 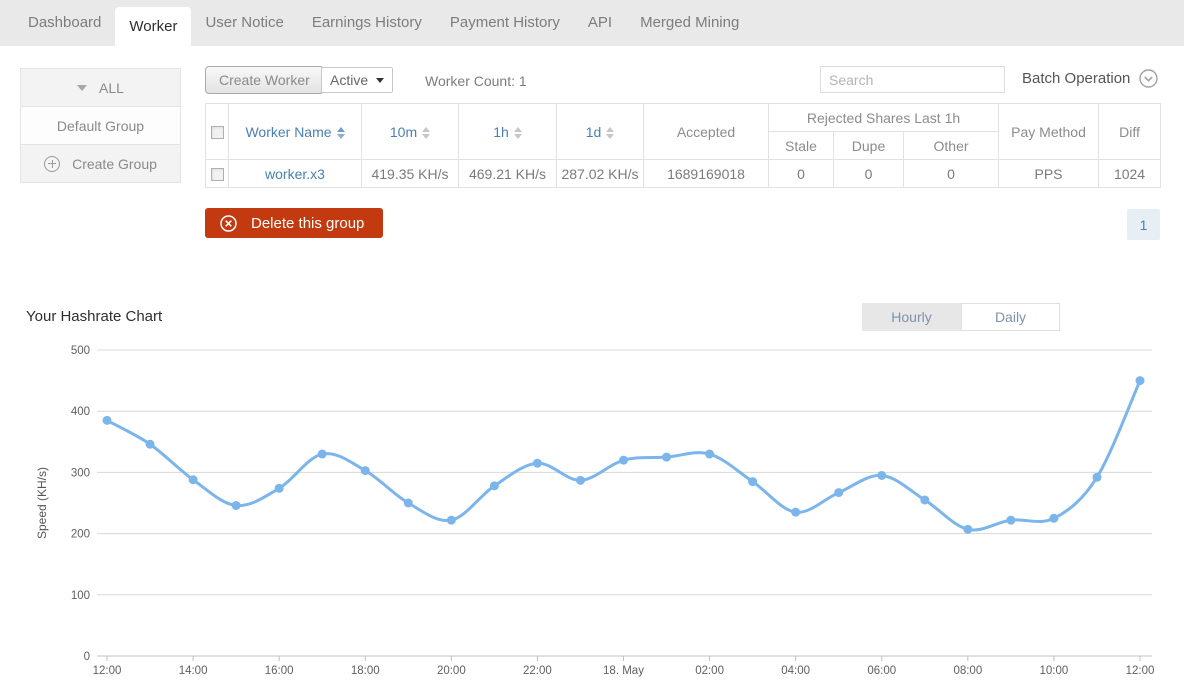 I want to click on col-1d-label: 1d, so click(x=593, y=131).